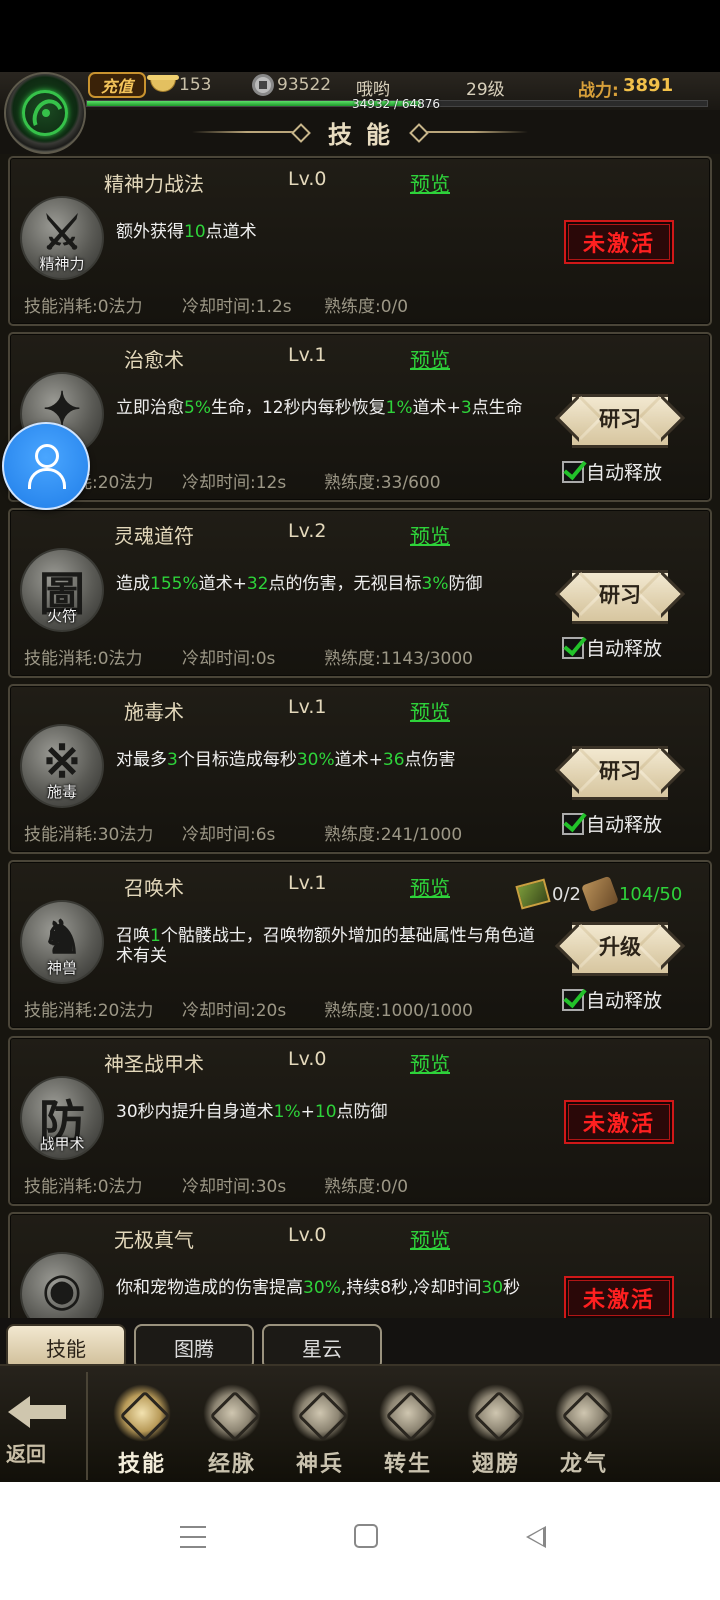 The width and height of the screenshot is (720, 1600). Describe the element at coordinates (142, 1430) in the screenshot. I see `nav-item-skill: 技能` at that location.